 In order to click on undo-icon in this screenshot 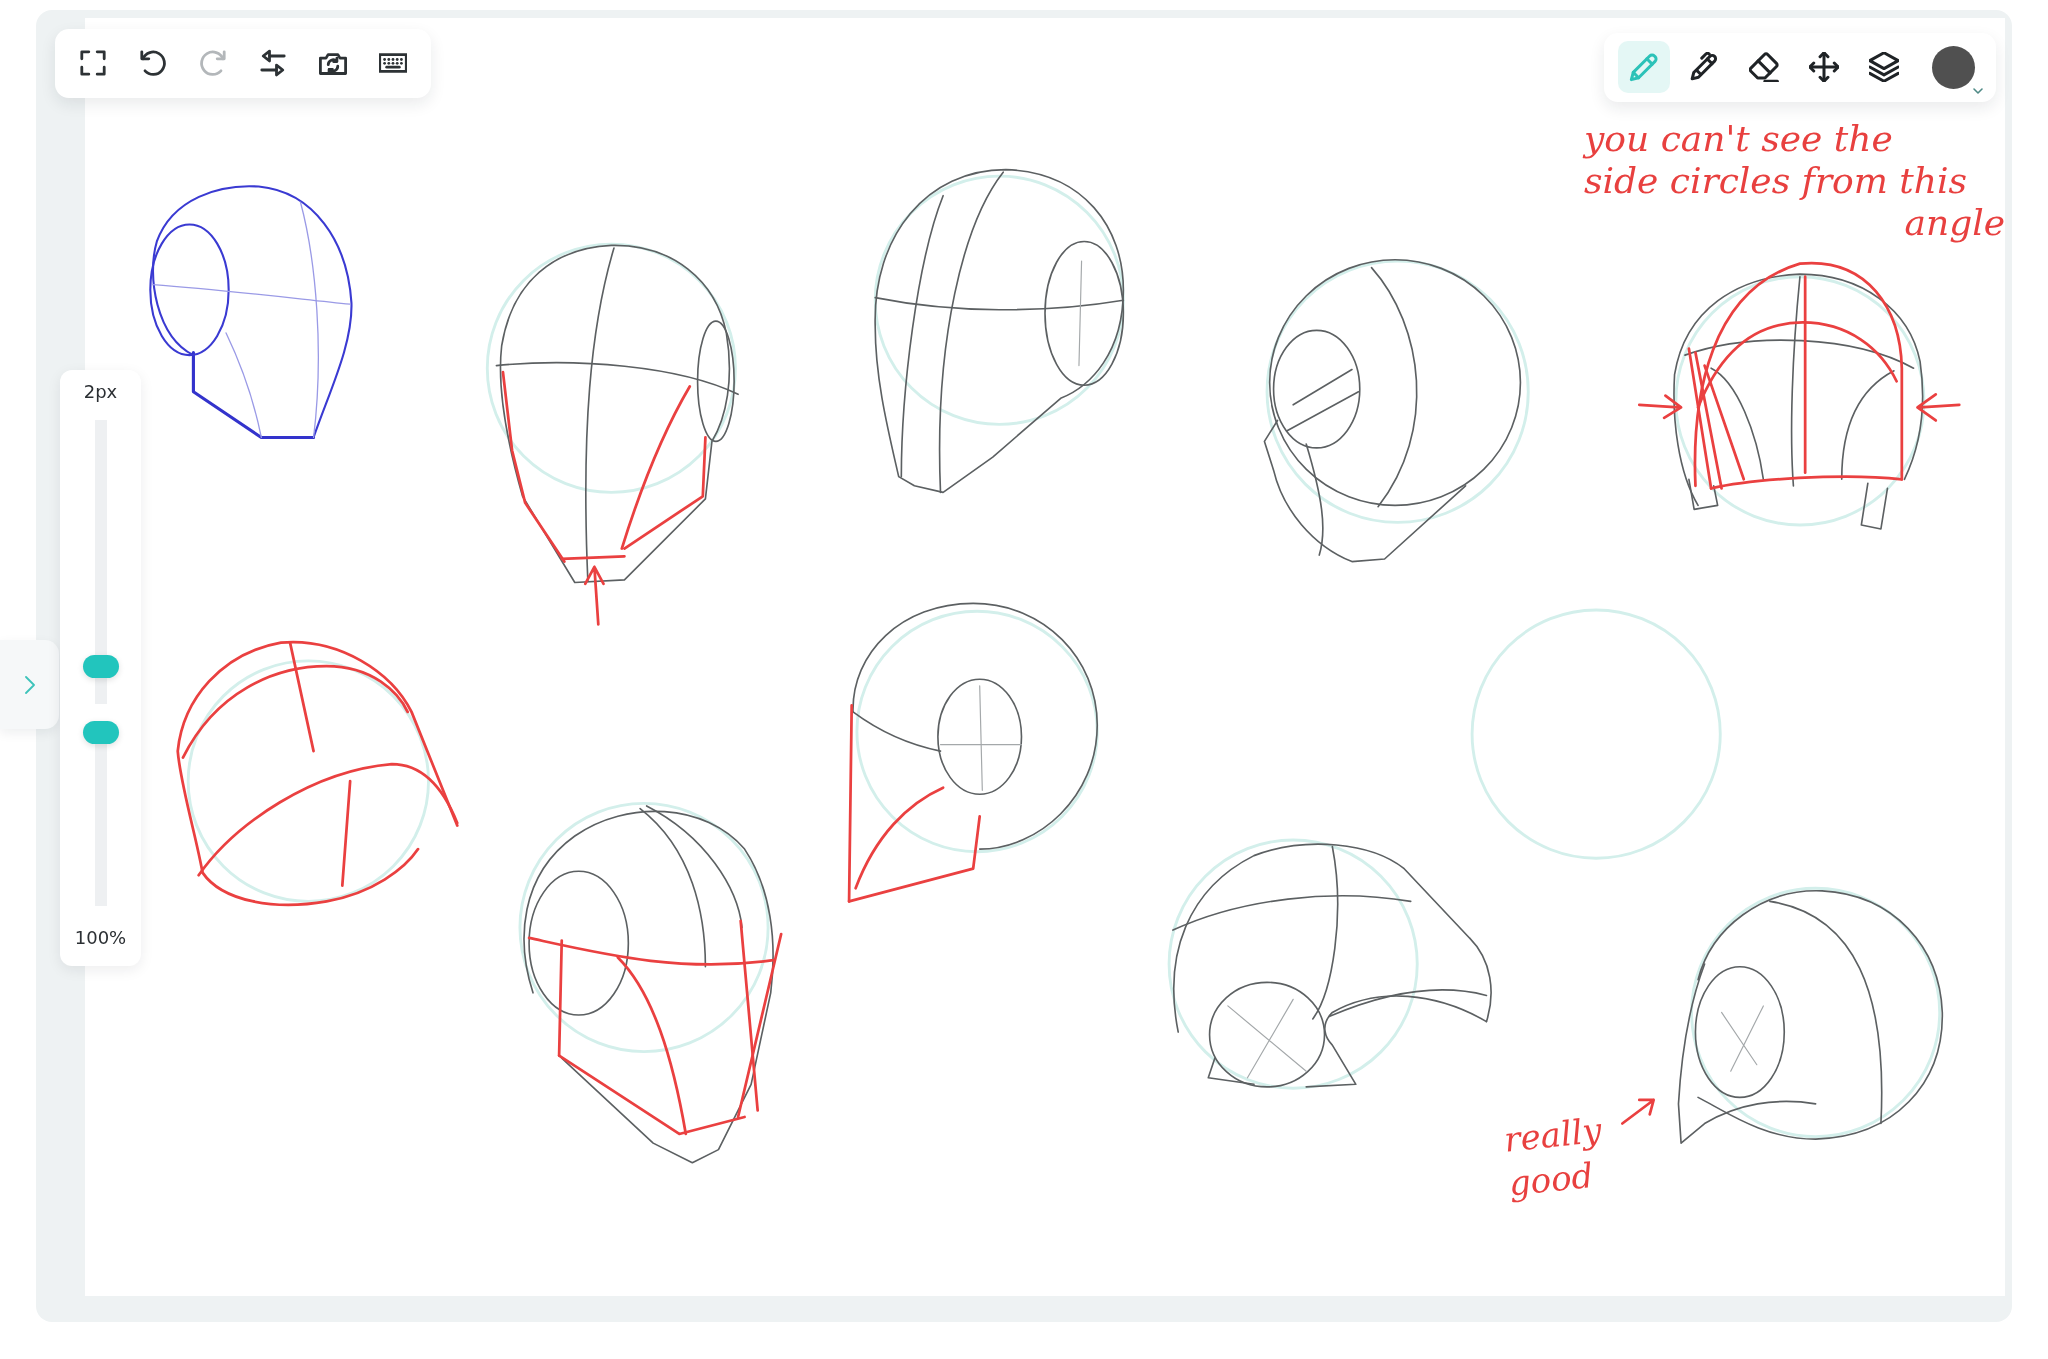, I will do `click(153, 63)`.